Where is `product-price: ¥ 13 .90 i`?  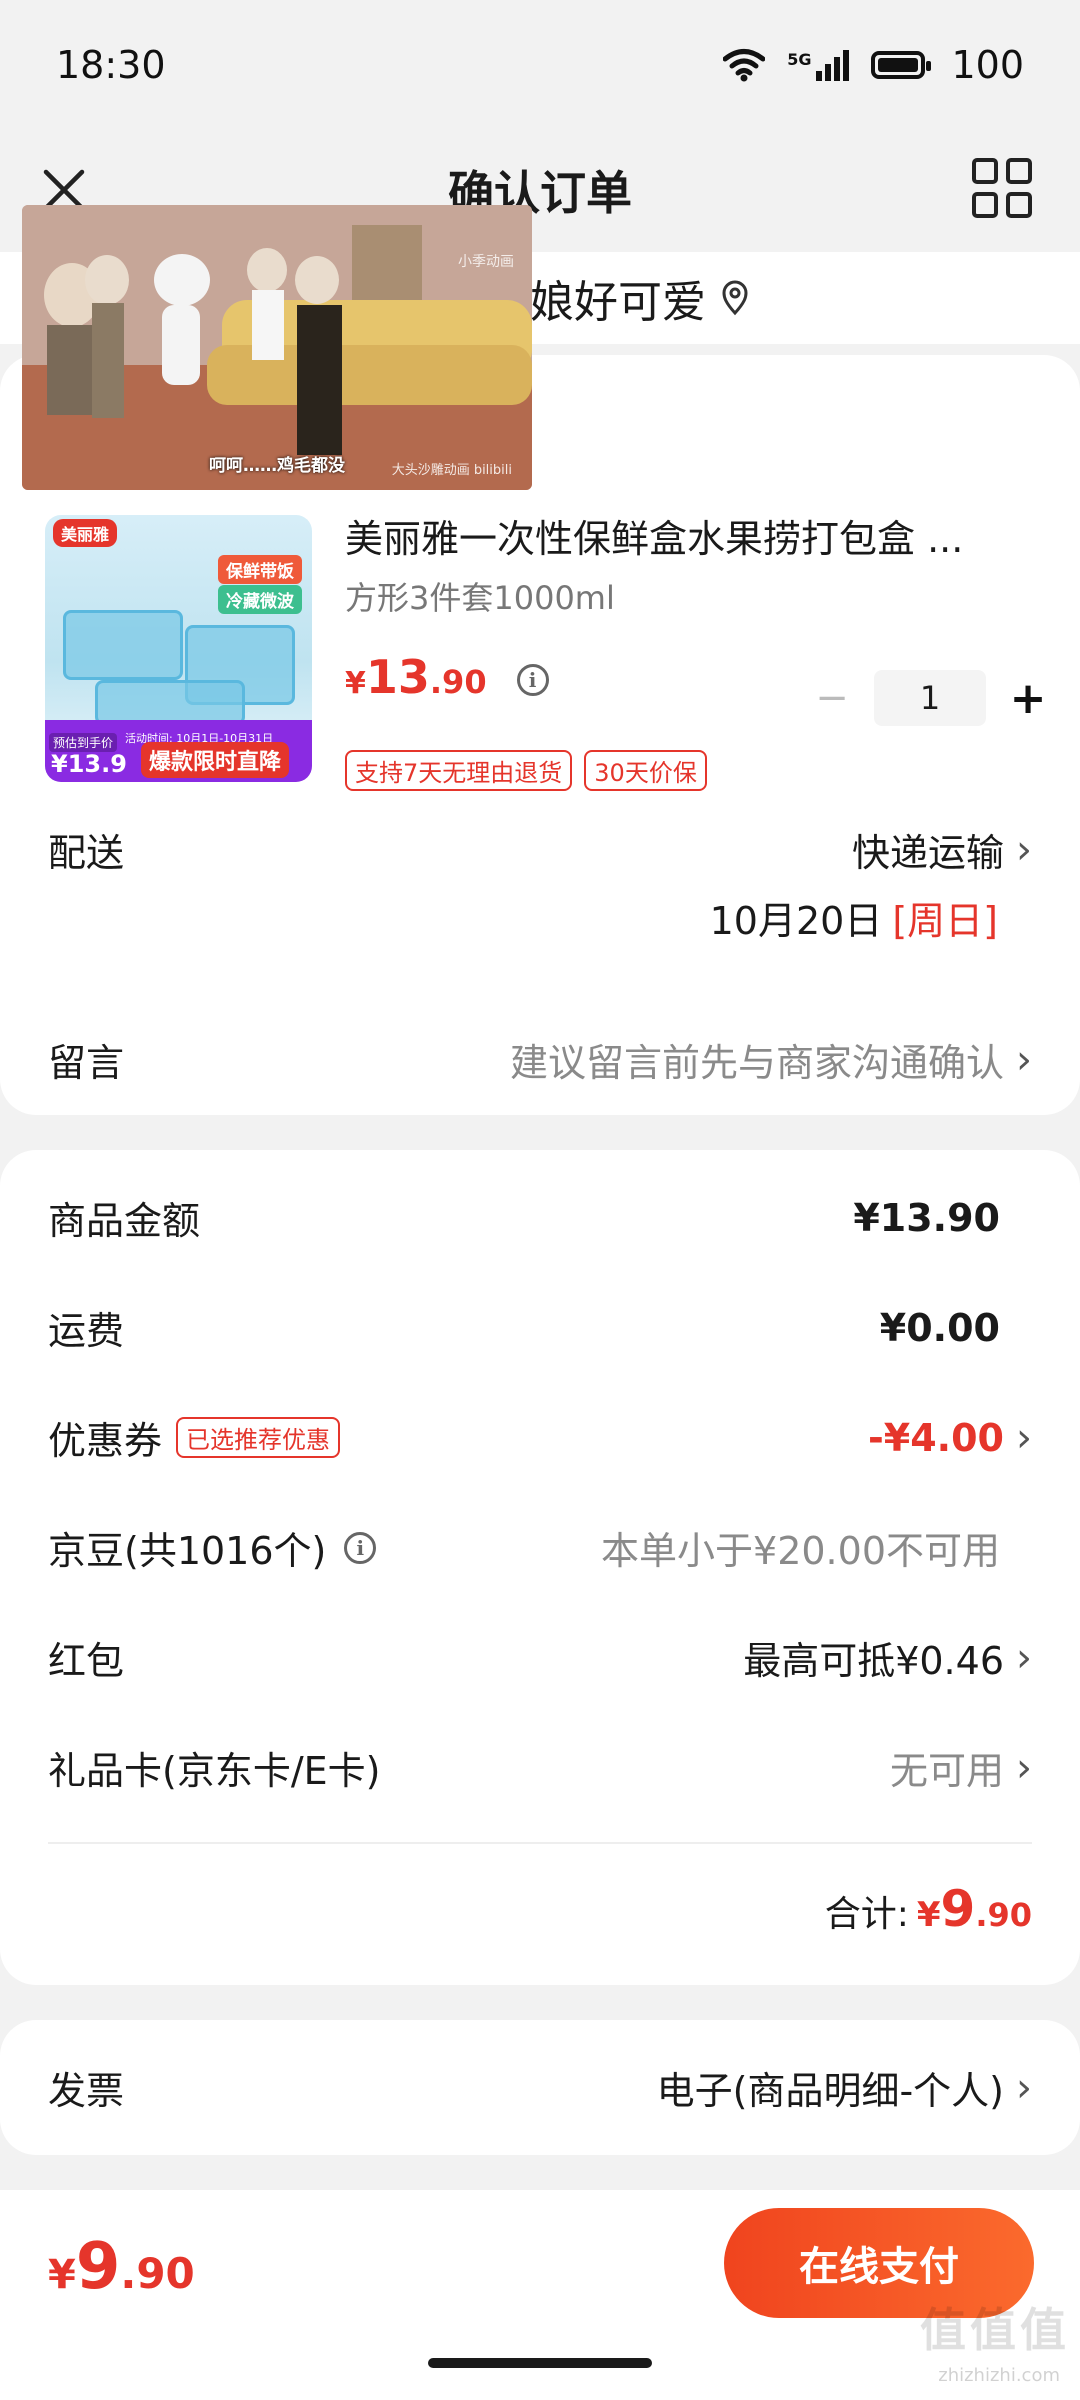 product-price: ¥ 13 .90 i is located at coordinates (447, 677).